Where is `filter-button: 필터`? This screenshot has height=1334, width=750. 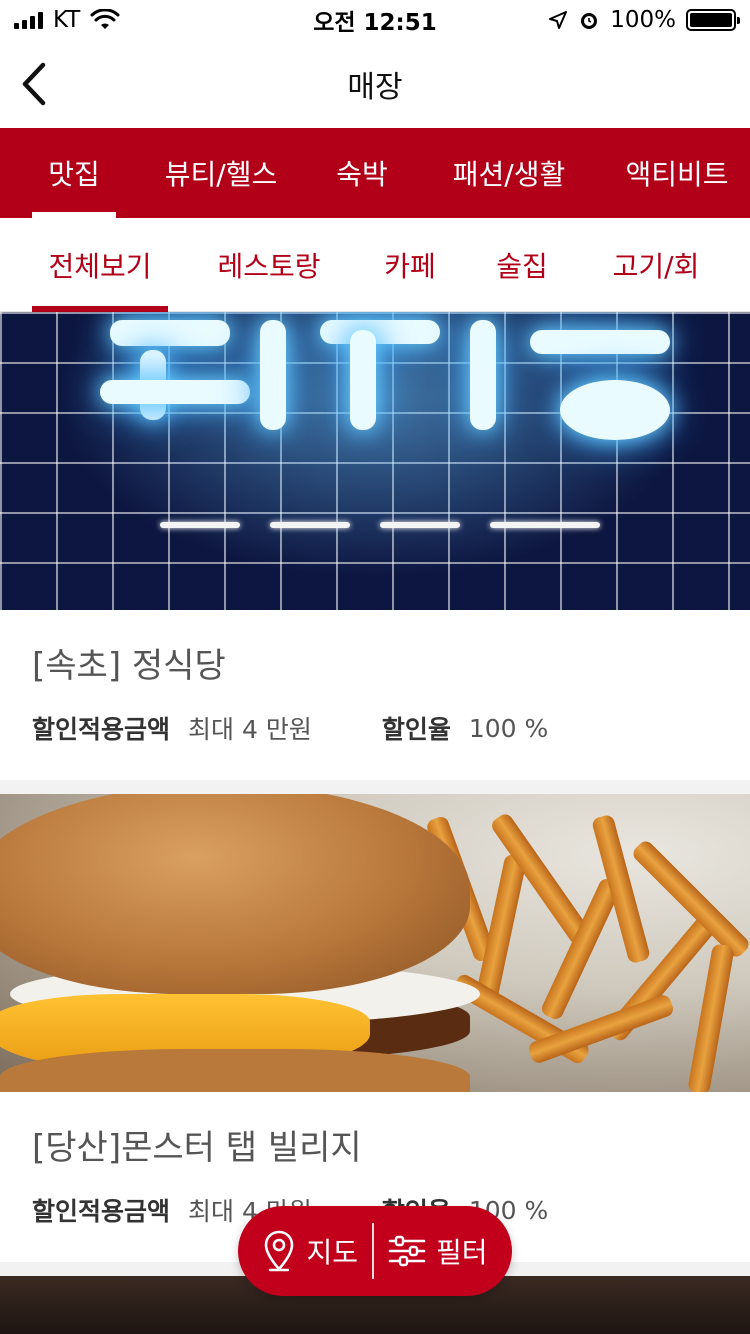
filter-button: 필터 is located at coordinates (438, 1251).